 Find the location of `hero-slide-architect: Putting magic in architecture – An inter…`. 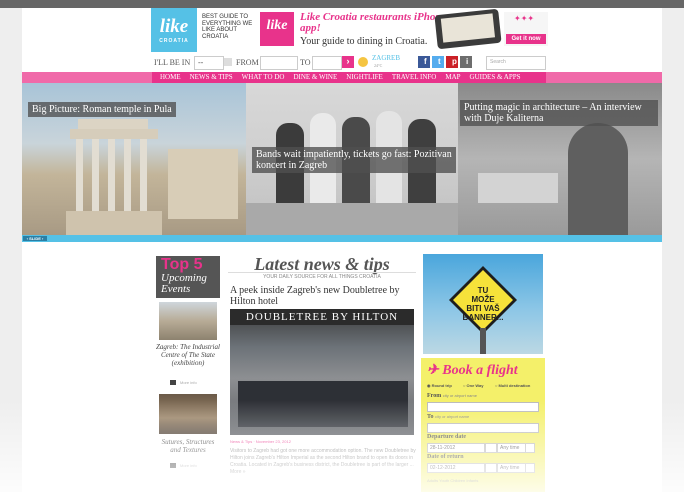

hero-slide-architect: Putting magic in architecture – An inter… is located at coordinates (560, 159).